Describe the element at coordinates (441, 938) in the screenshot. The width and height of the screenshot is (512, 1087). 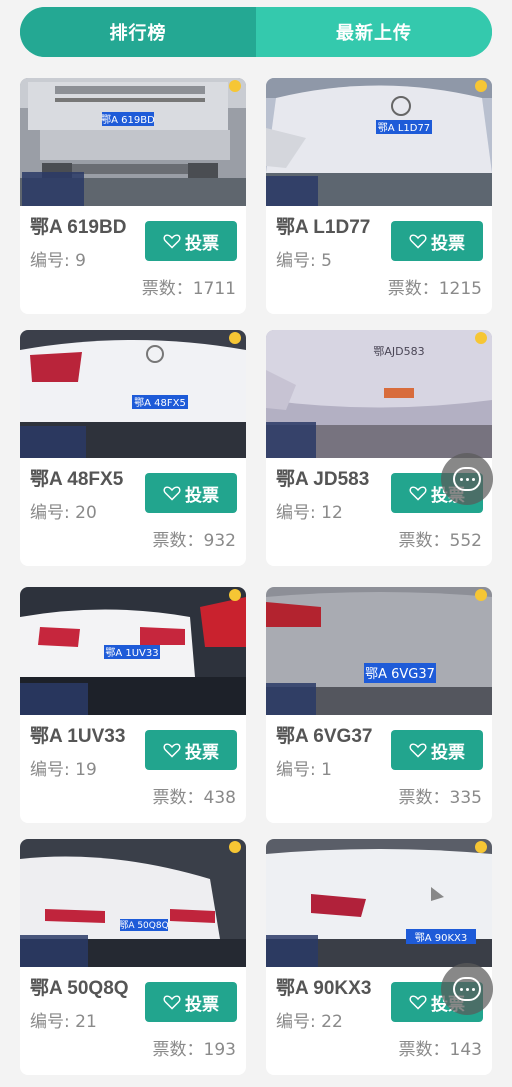
I see `svg-text: 鄂A 90KX3` at that location.